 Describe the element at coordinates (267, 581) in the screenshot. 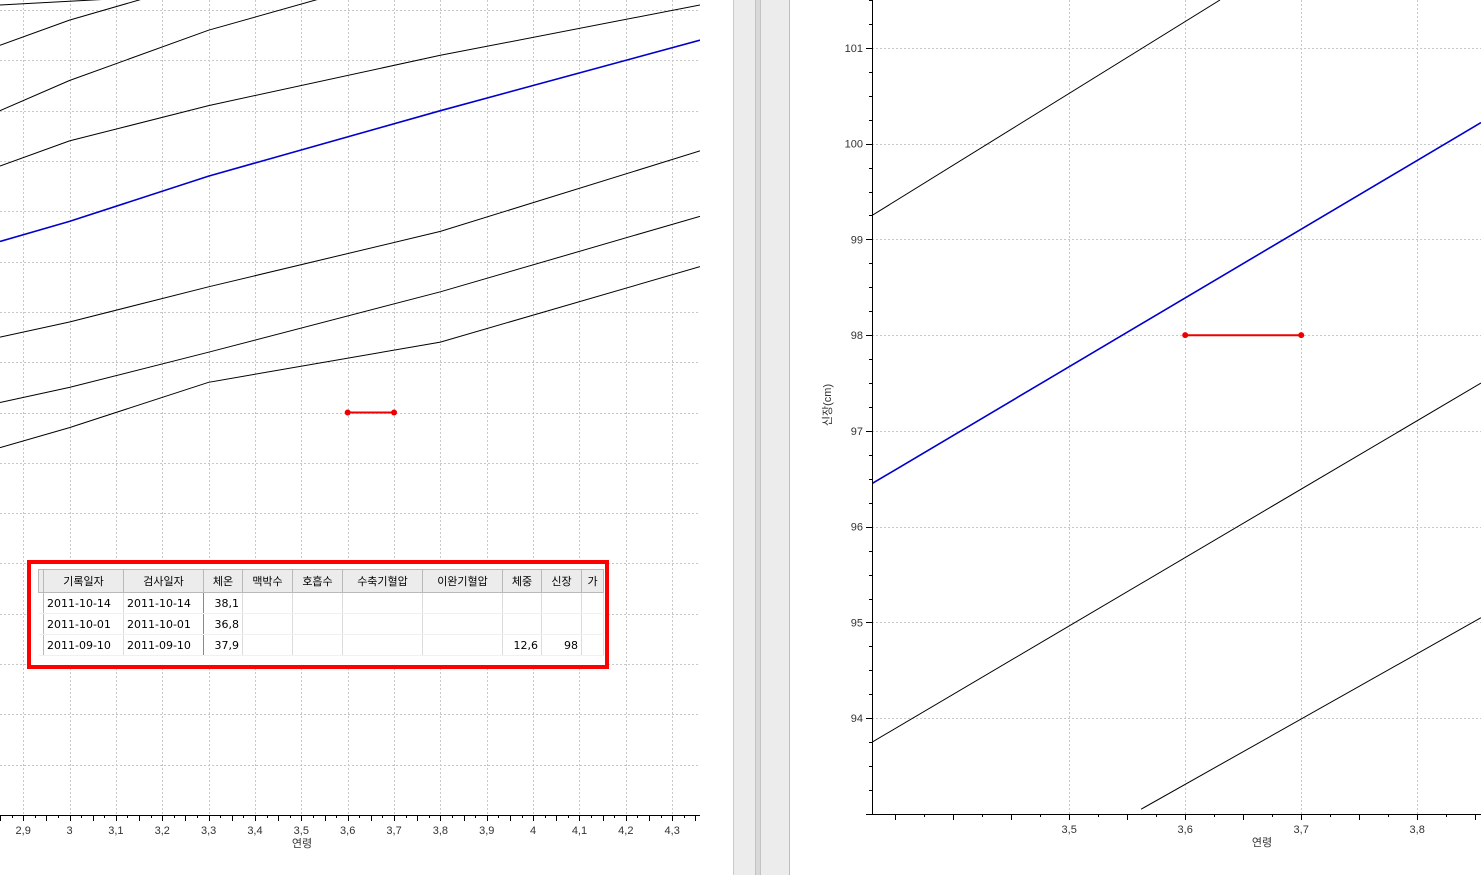

I see `column-header-pulse: 맥박수` at that location.